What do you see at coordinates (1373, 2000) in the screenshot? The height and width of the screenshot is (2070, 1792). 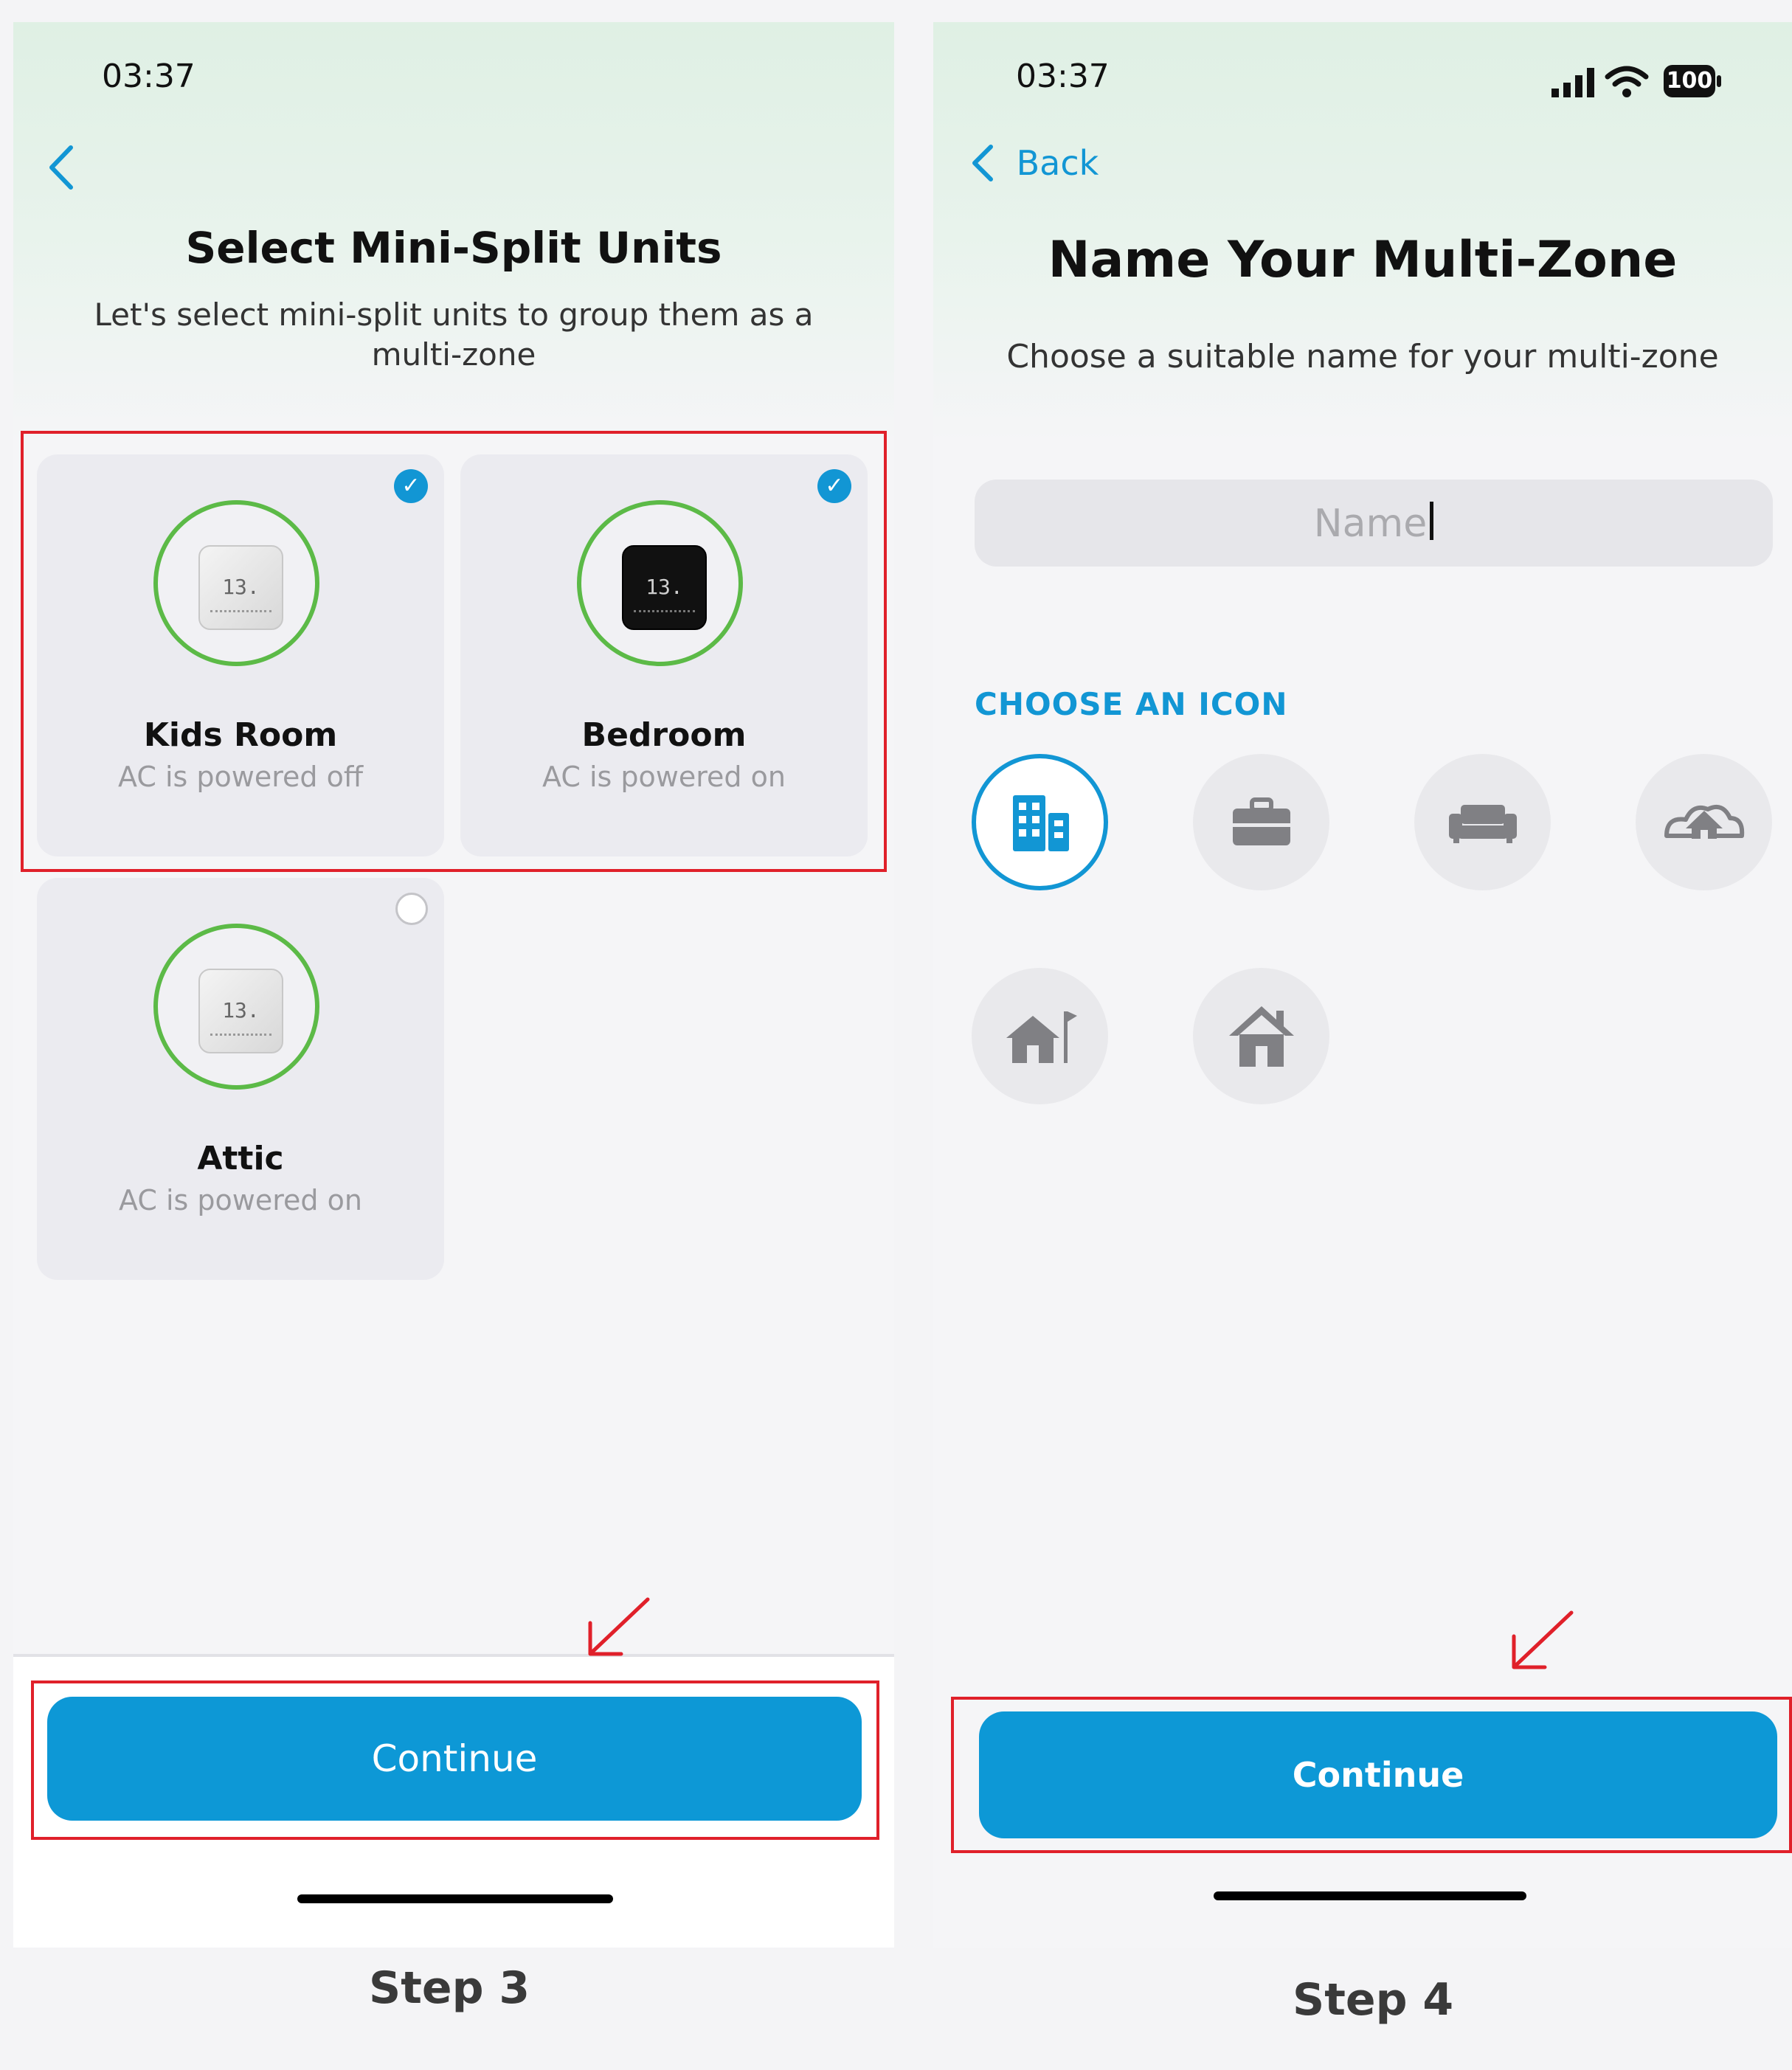 I see `step4-label: Step 4` at bounding box center [1373, 2000].